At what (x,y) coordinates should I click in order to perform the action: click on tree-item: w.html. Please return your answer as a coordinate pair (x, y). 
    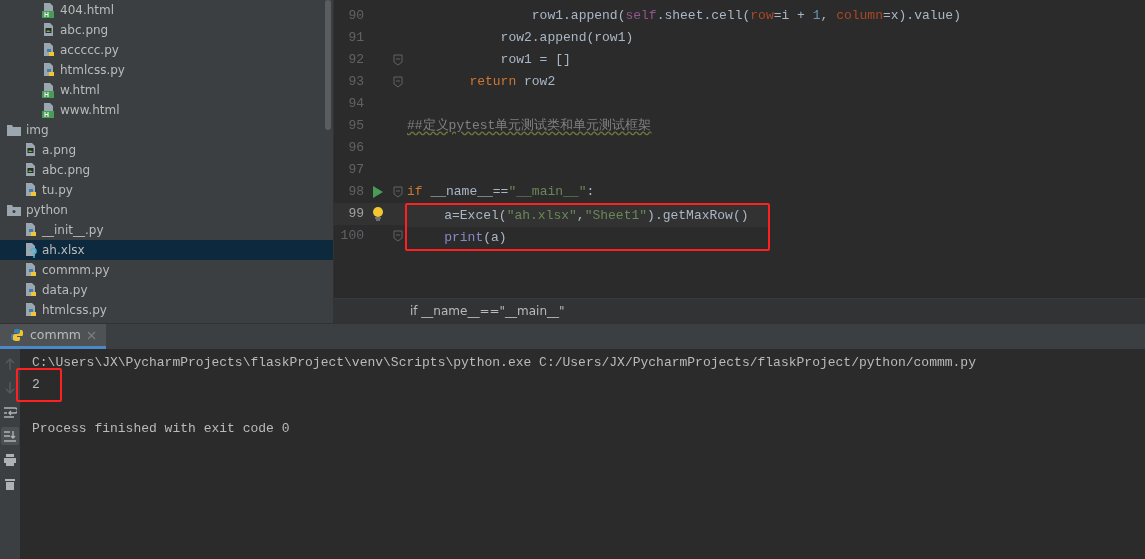
    Looking at the image, I should click on (166, 90).